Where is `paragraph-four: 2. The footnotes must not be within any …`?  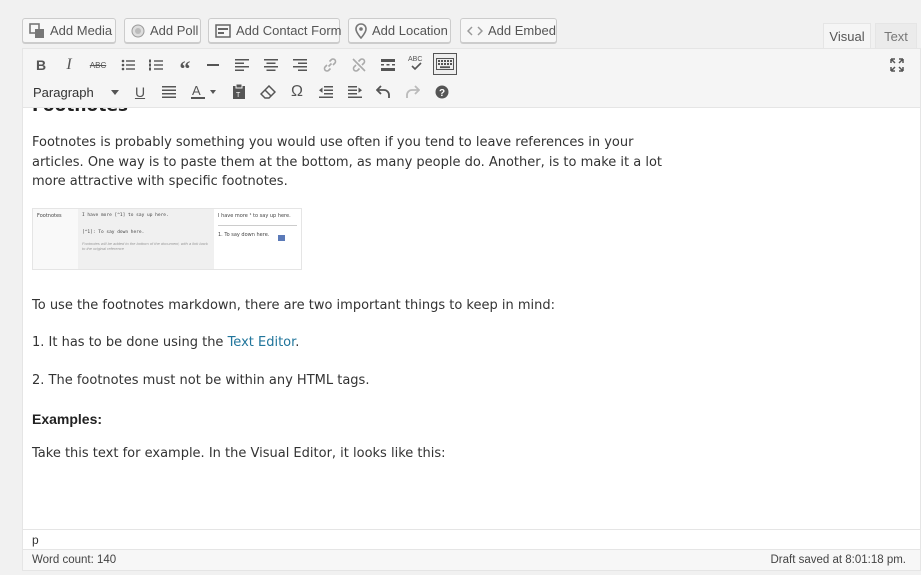 paragraph-four: 2. The footnotes must not be within any … is located at coordinates (201, 380).